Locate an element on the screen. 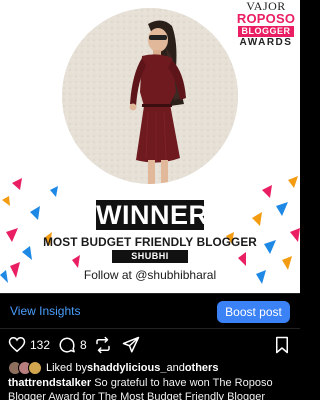 The image size is (320, 400). caption-text-line1: So grateful to have won The Roposo is located at coordinates (183, 383).